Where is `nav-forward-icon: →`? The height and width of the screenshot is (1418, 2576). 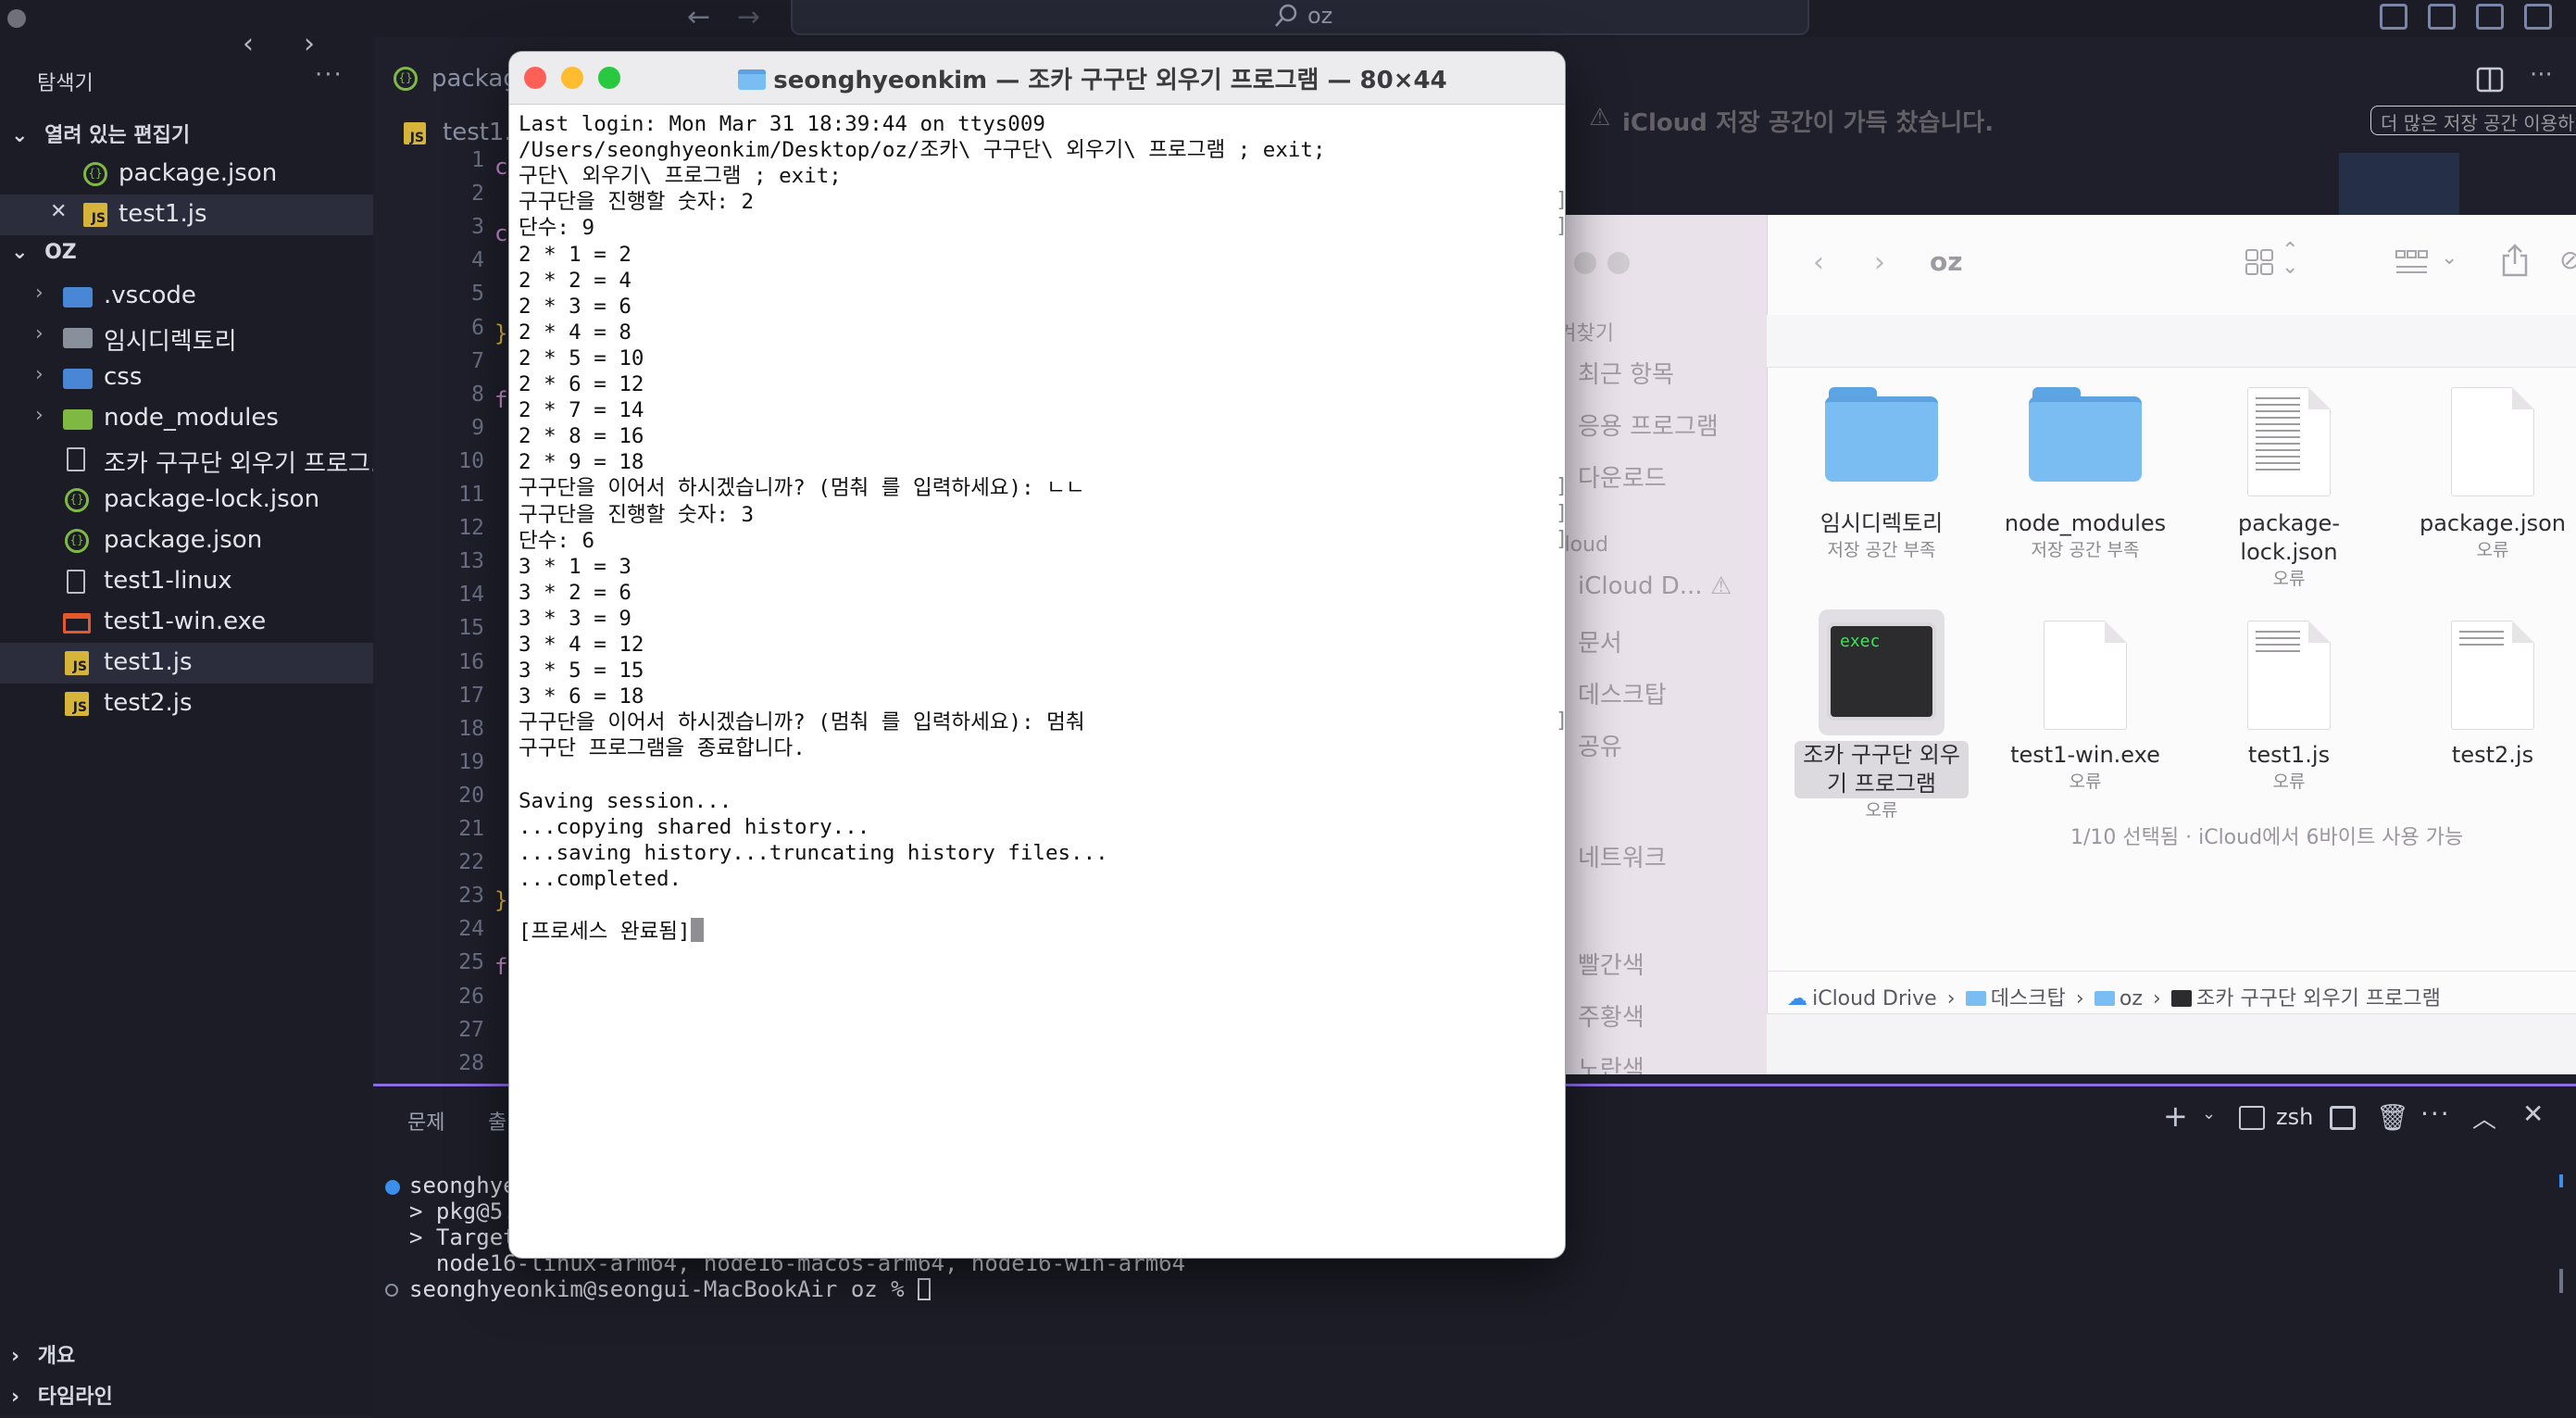
nav-forward-icon: → is located at coordinates (749, 17).